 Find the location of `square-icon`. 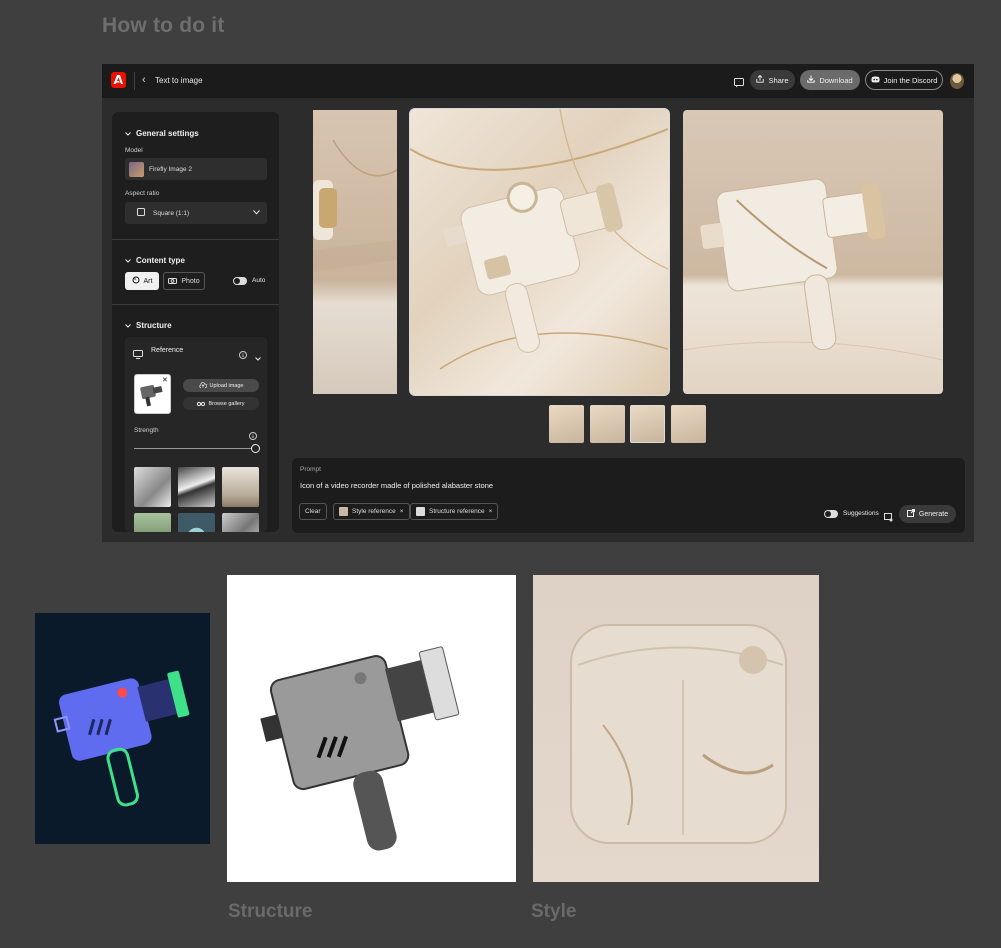

square-icon is located at coordinates (141, 213).